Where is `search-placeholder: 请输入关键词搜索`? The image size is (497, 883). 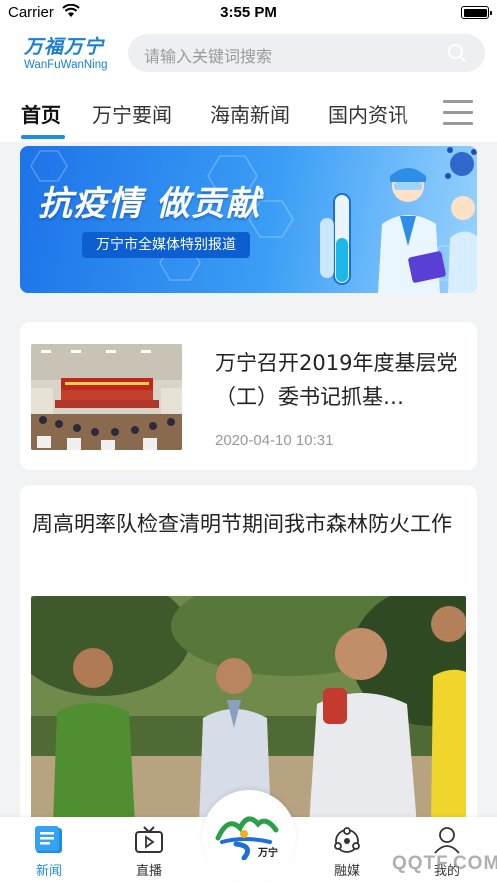
search-placeholder: 请输入关键词搜索 is located at coordinates (208, 56).